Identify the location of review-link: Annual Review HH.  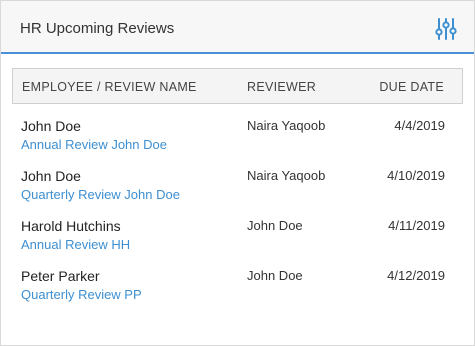
(75, 244).